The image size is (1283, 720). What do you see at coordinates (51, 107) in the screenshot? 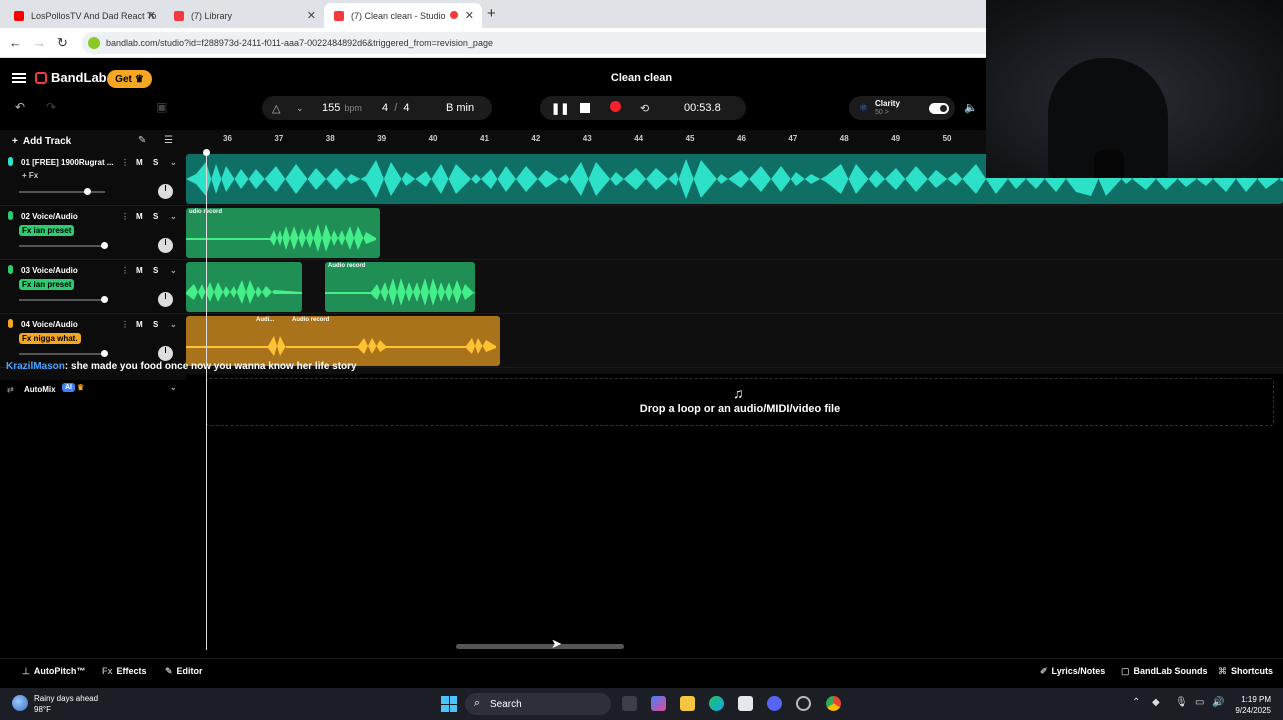
I see `redo-icon: ↷` at bounding box center [51, 107].